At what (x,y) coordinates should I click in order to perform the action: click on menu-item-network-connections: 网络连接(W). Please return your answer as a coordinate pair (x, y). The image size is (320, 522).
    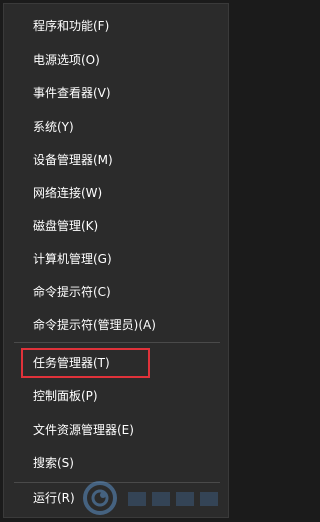
    Looking at the image, I should click on (116, 193).